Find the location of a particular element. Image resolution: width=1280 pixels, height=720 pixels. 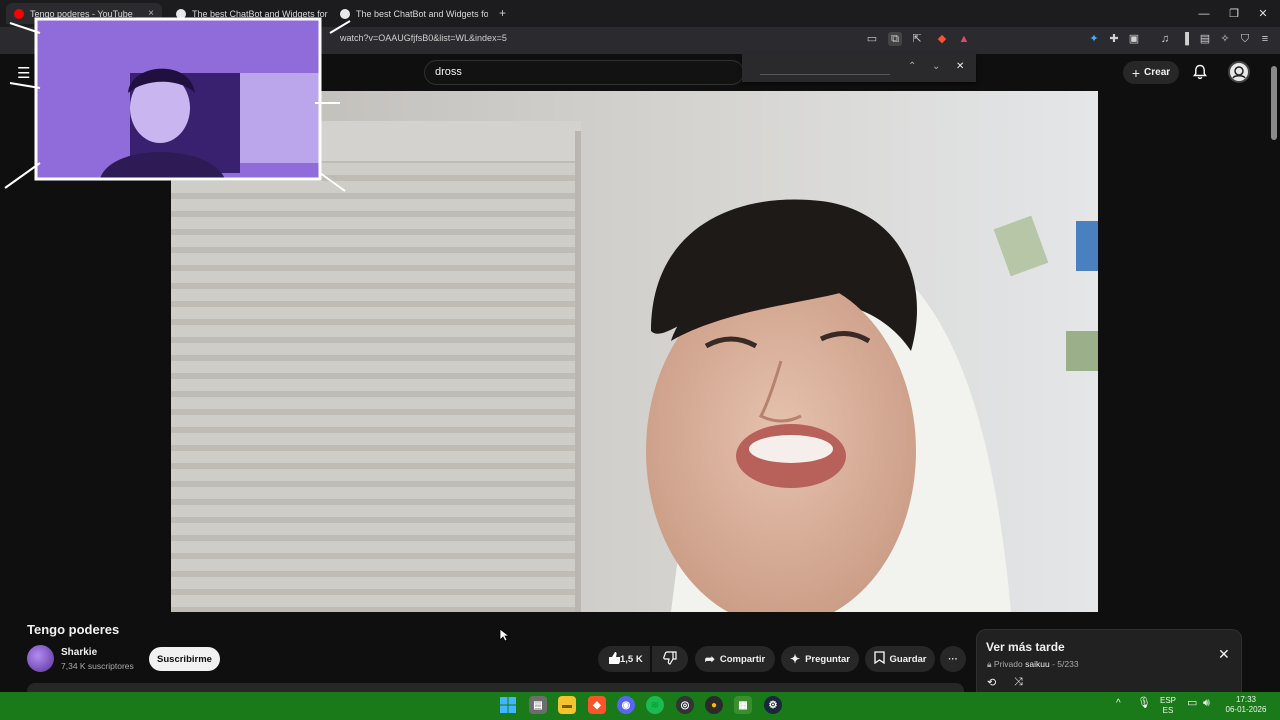

notifications-bell-icon is located at coordinates (1200, 73).